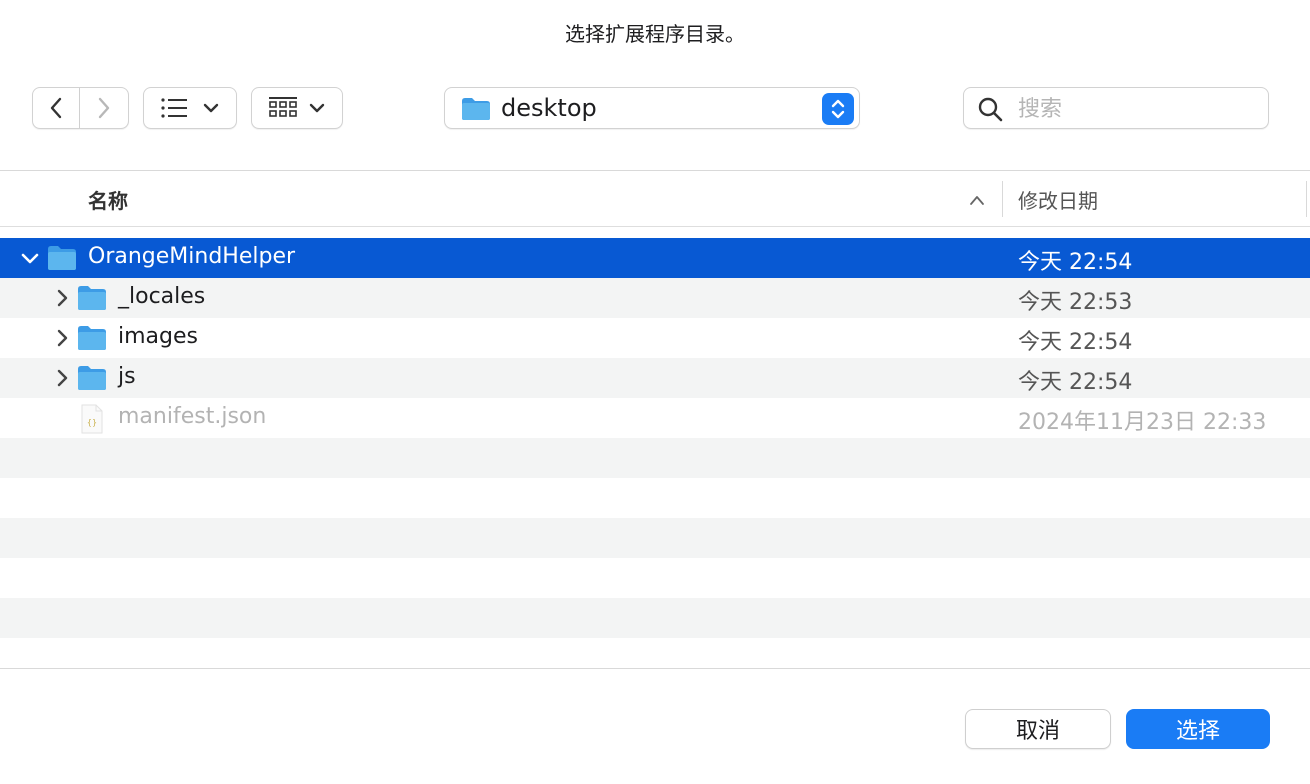 The width and height of the screenshot is (1310, 784). Describe the element at coordinates (655, 668) in the screenshot. I see `divider` at that location.